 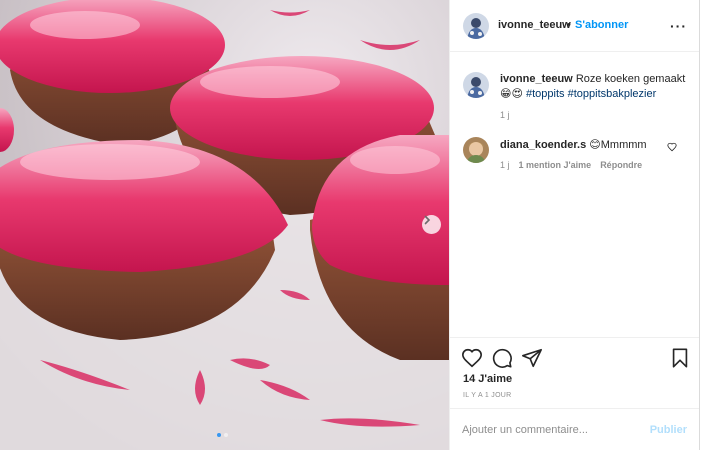 I want to click on comment-body: Mmmmm, so click(x=623, y=145).